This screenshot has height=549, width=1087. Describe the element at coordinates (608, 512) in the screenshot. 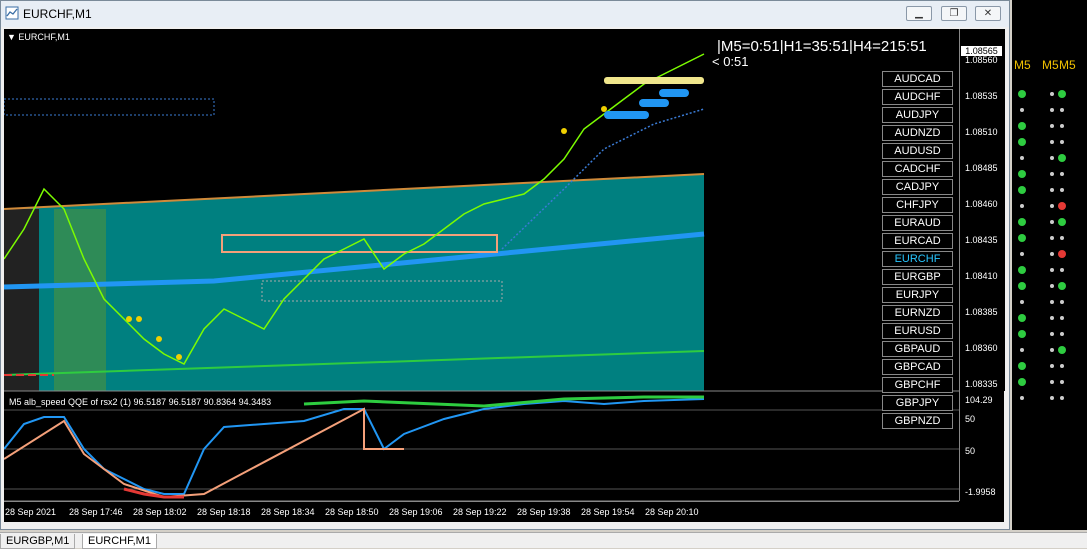

I see `time-tick-label: 28 Sep 19:54` at that location.